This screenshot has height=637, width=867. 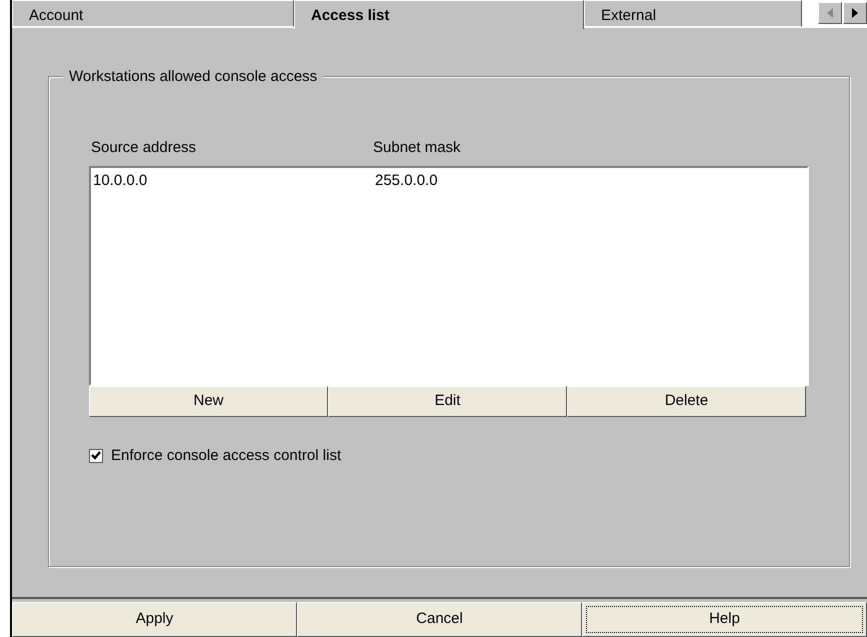 I want to click on left-arrow-icon, so click(x=830, y=13).